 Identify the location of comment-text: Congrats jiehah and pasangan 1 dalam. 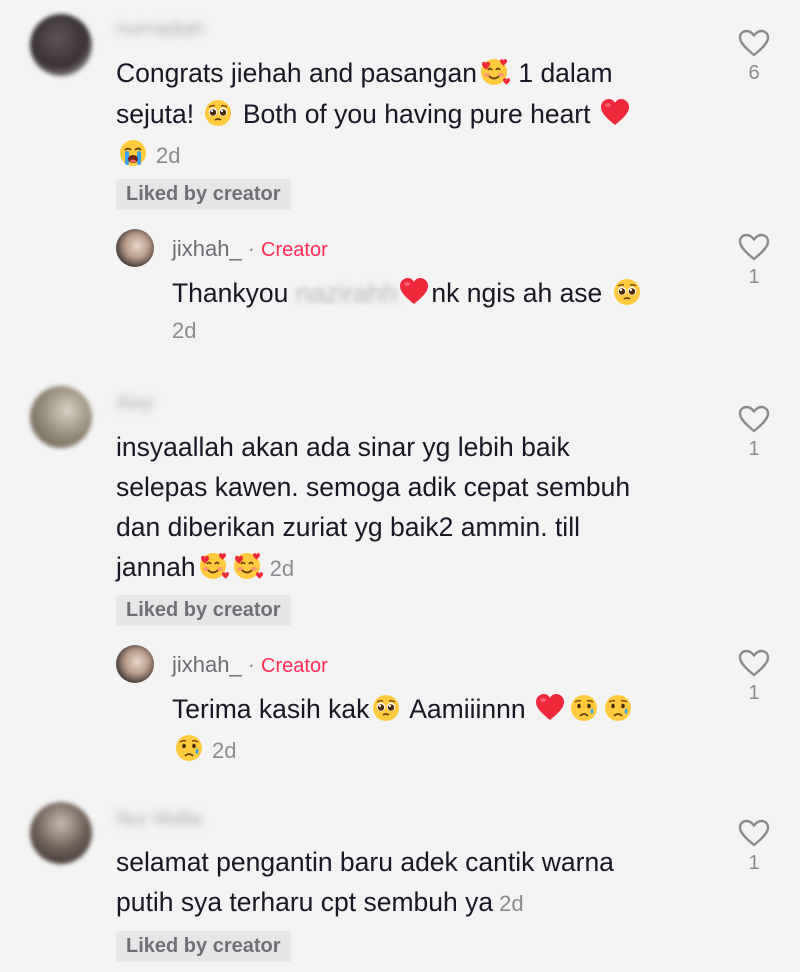
(364, 72).